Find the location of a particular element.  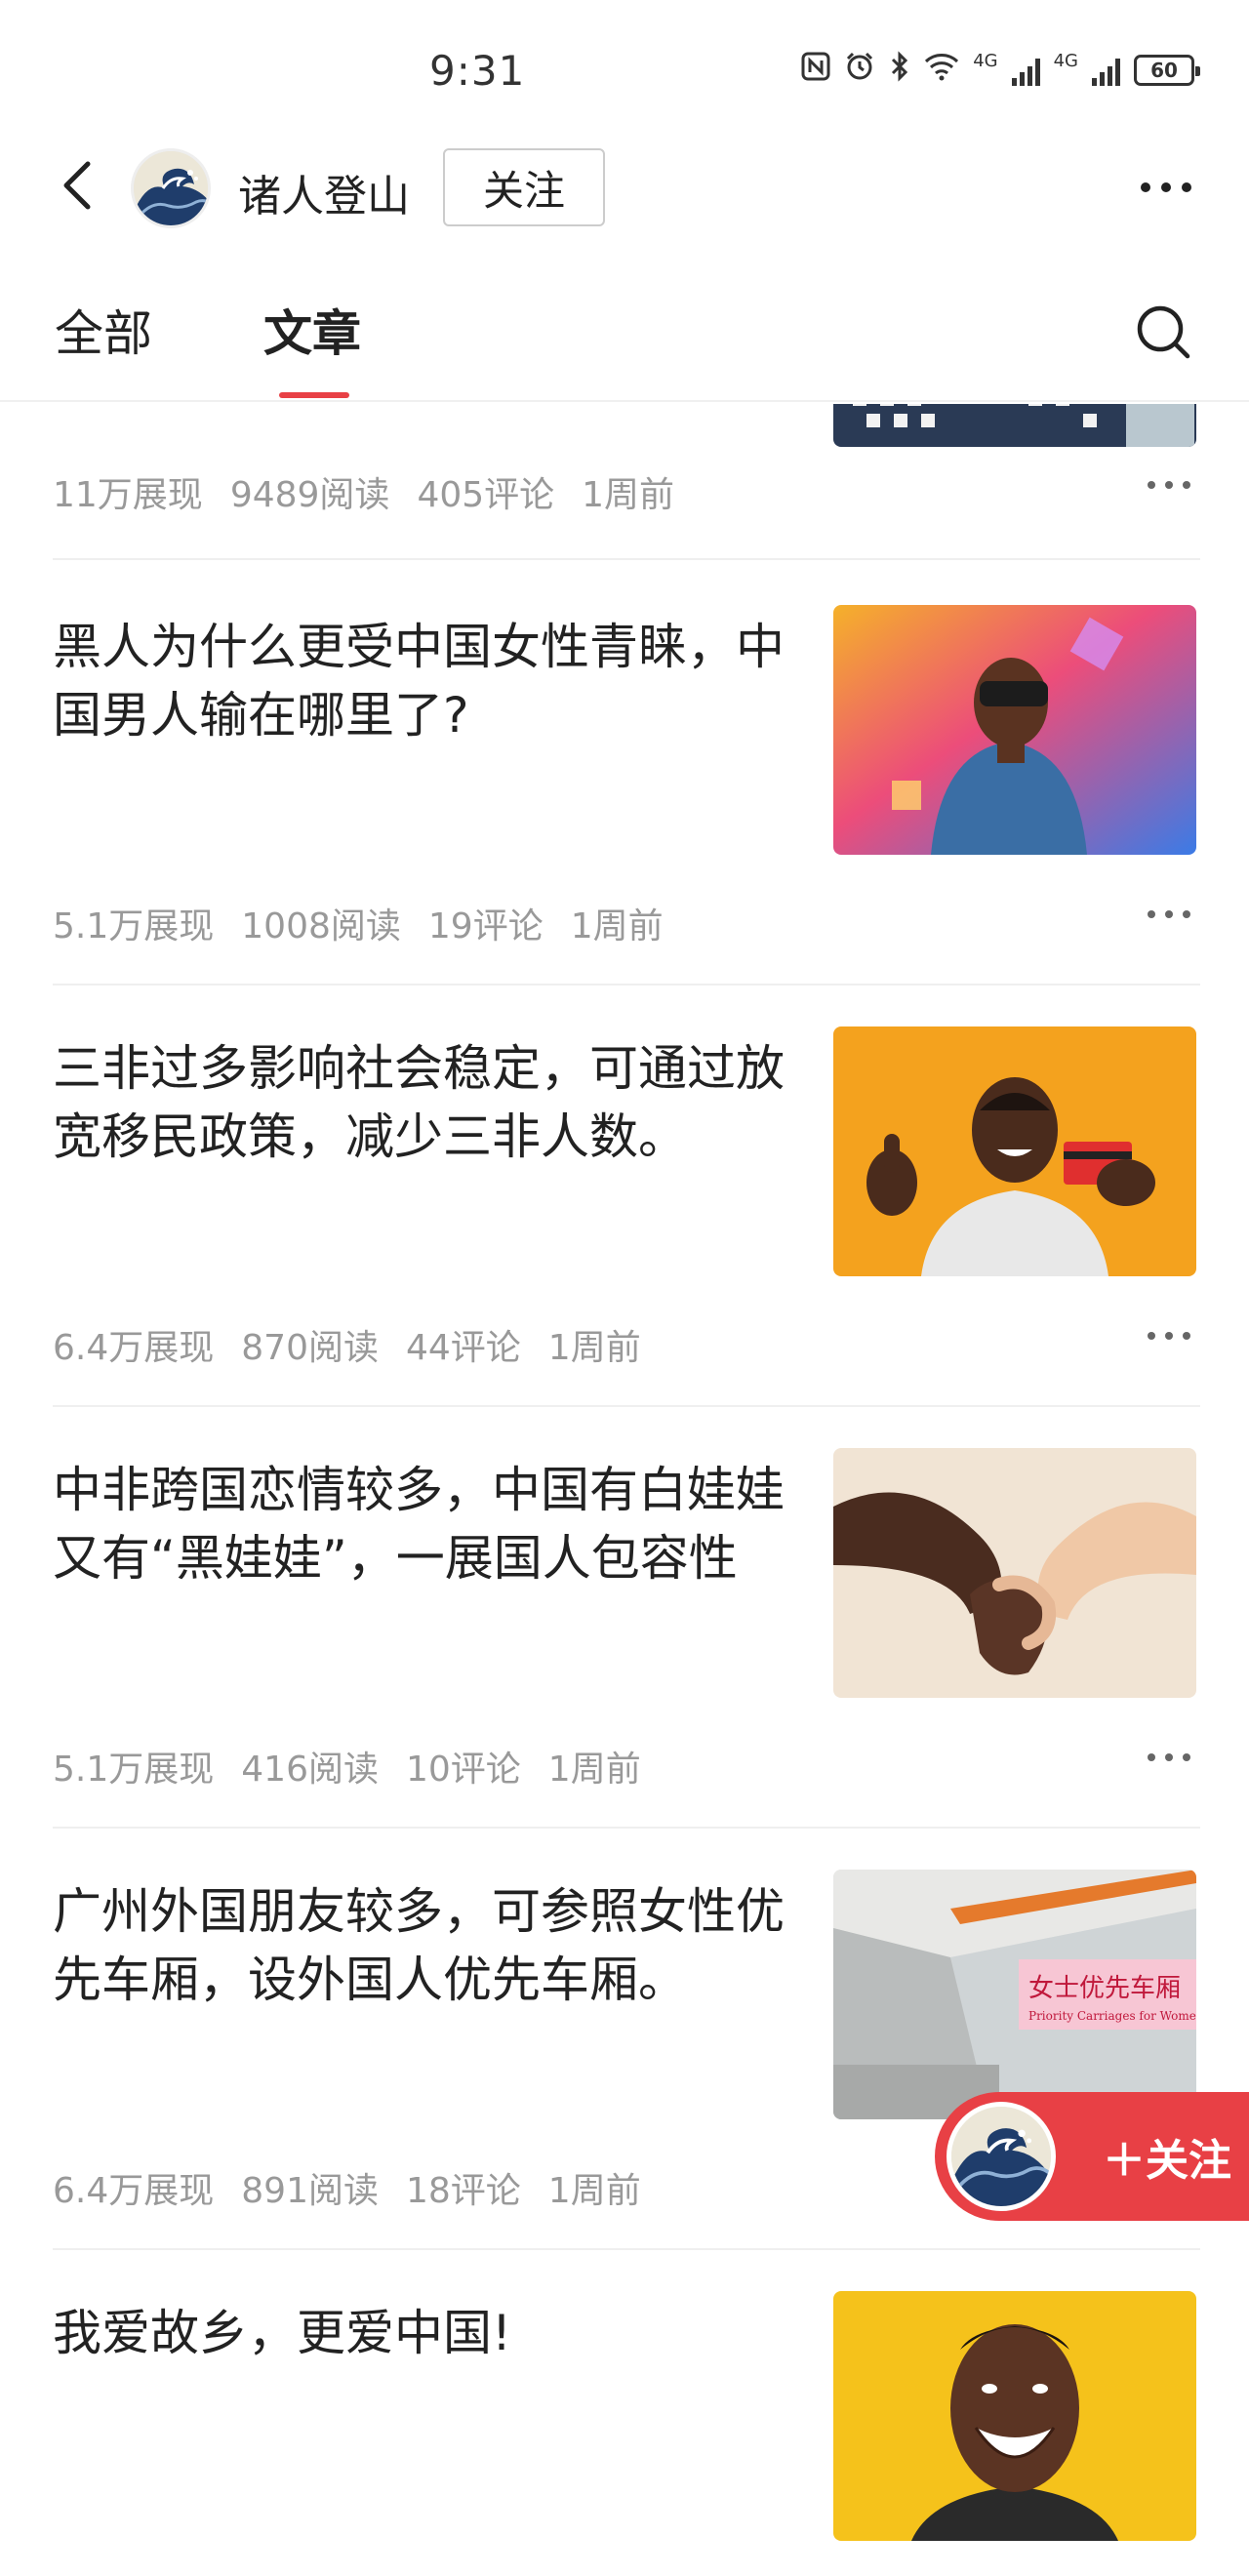

chevron-left-icon is located at coordinates (77, 185).